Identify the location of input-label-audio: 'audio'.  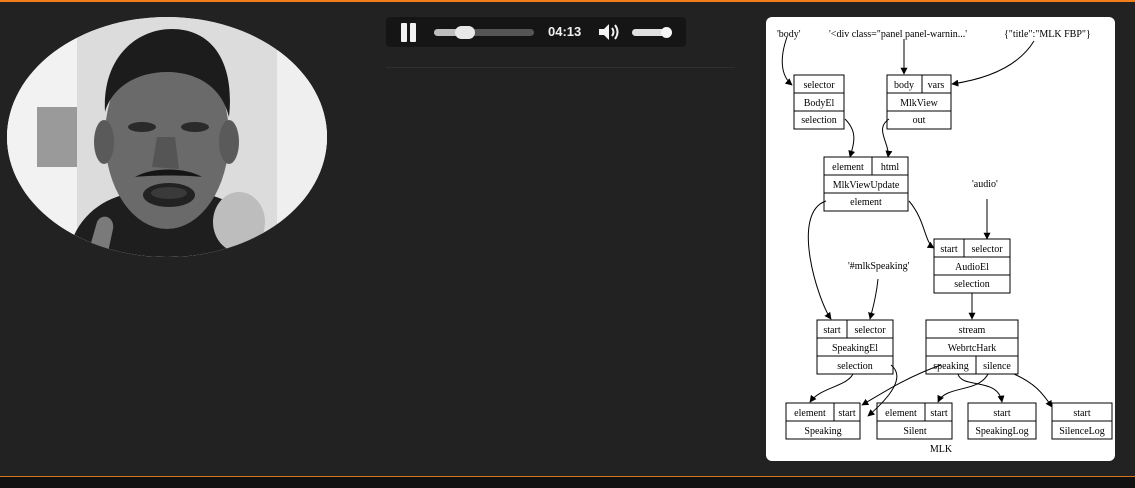
(985, 184).